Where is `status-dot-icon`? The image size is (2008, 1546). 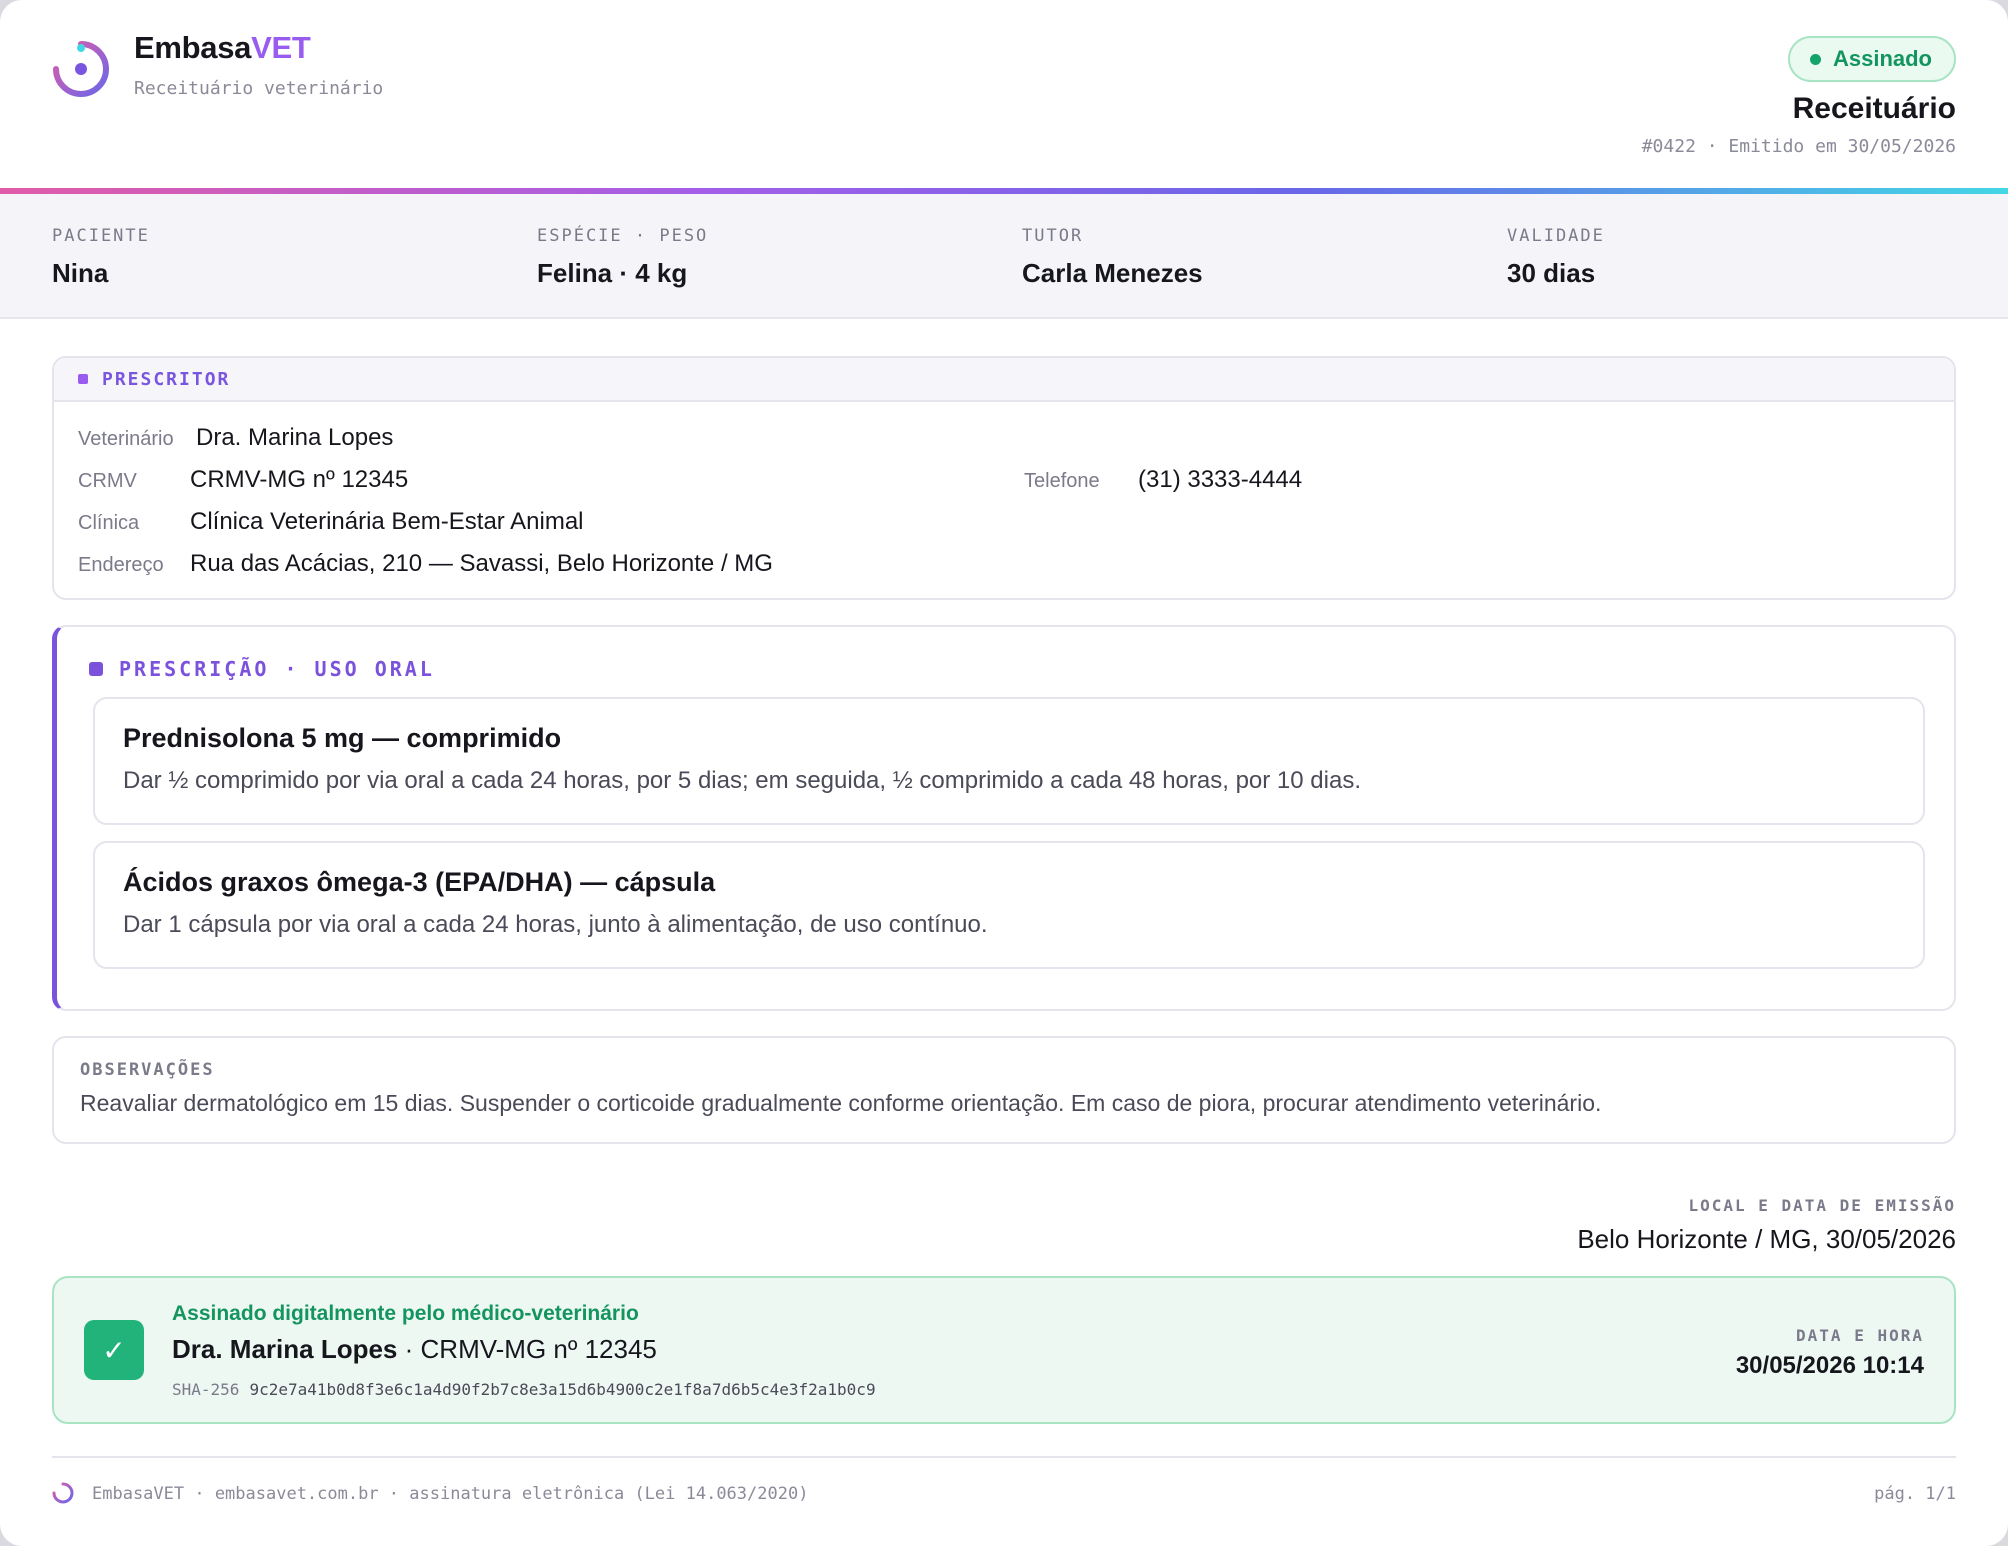
status-dot-icon is located at coordinates (1815, 59).